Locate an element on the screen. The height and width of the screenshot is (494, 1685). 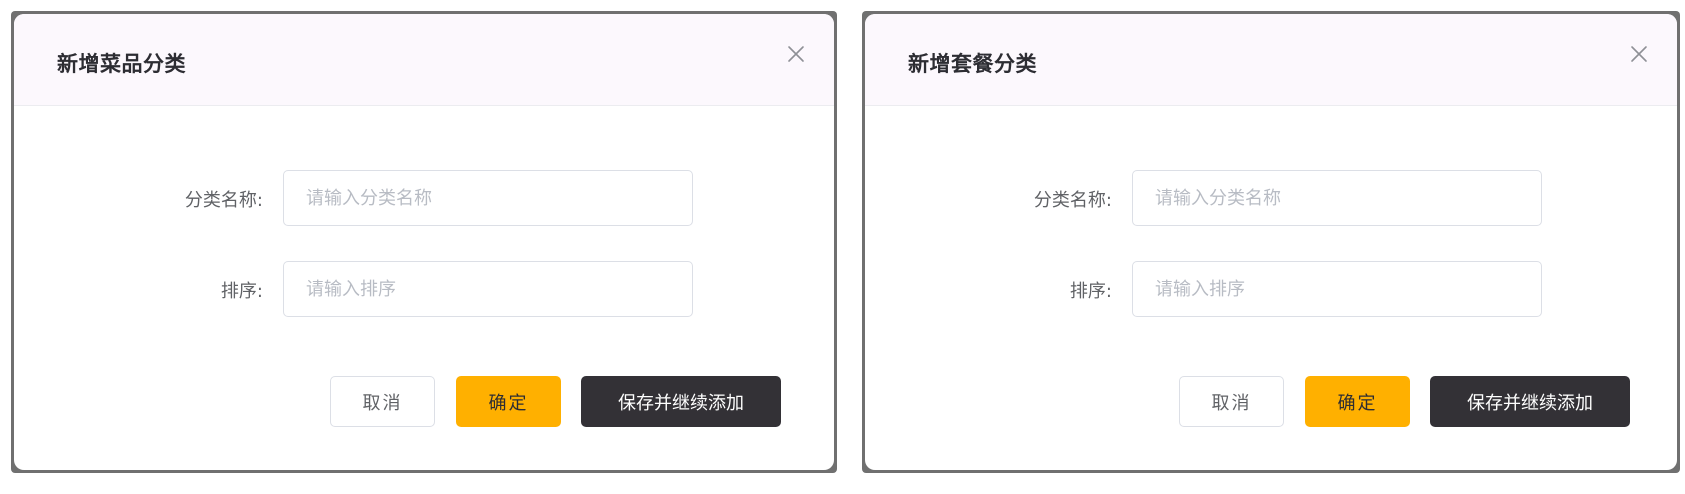
dialog-title: 新增套餐分类 is located at coordinates (972, 64).